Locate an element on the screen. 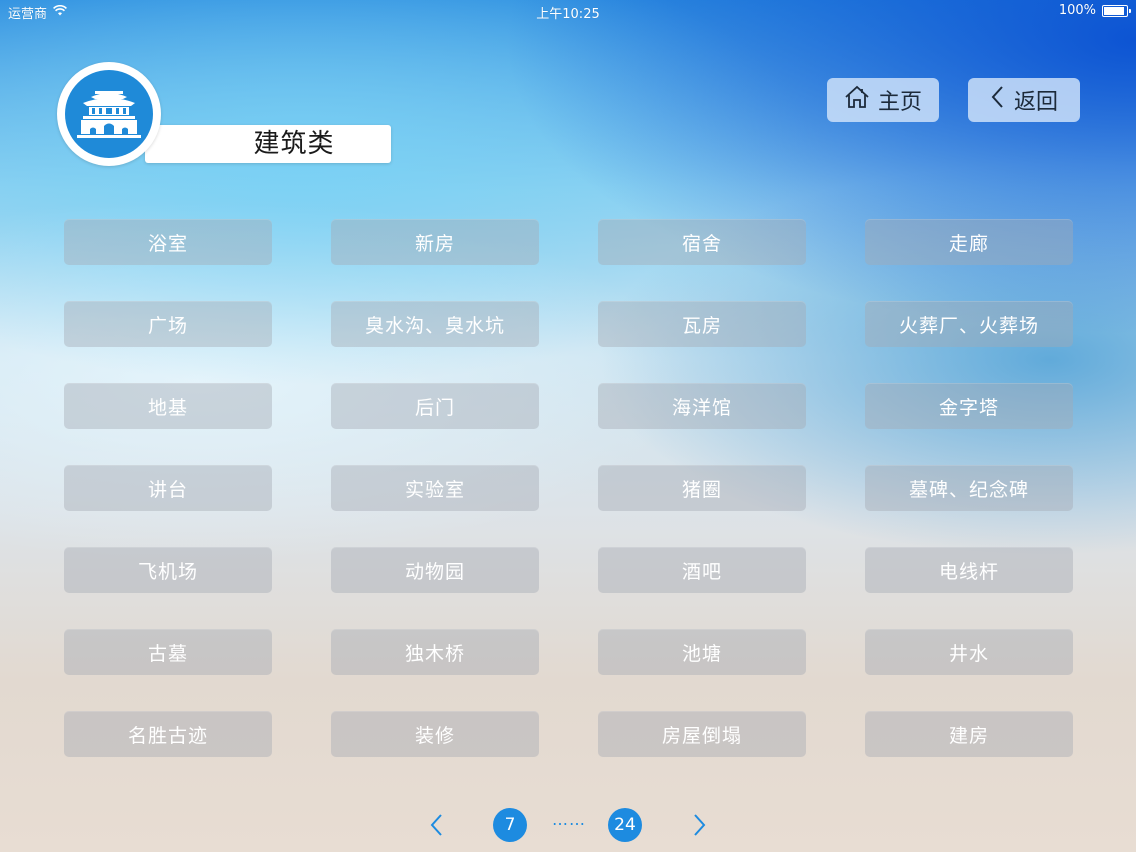 This screenshot has width=1136, height=852. grid-item: 瓦房 is located at coordinates (702, 324).